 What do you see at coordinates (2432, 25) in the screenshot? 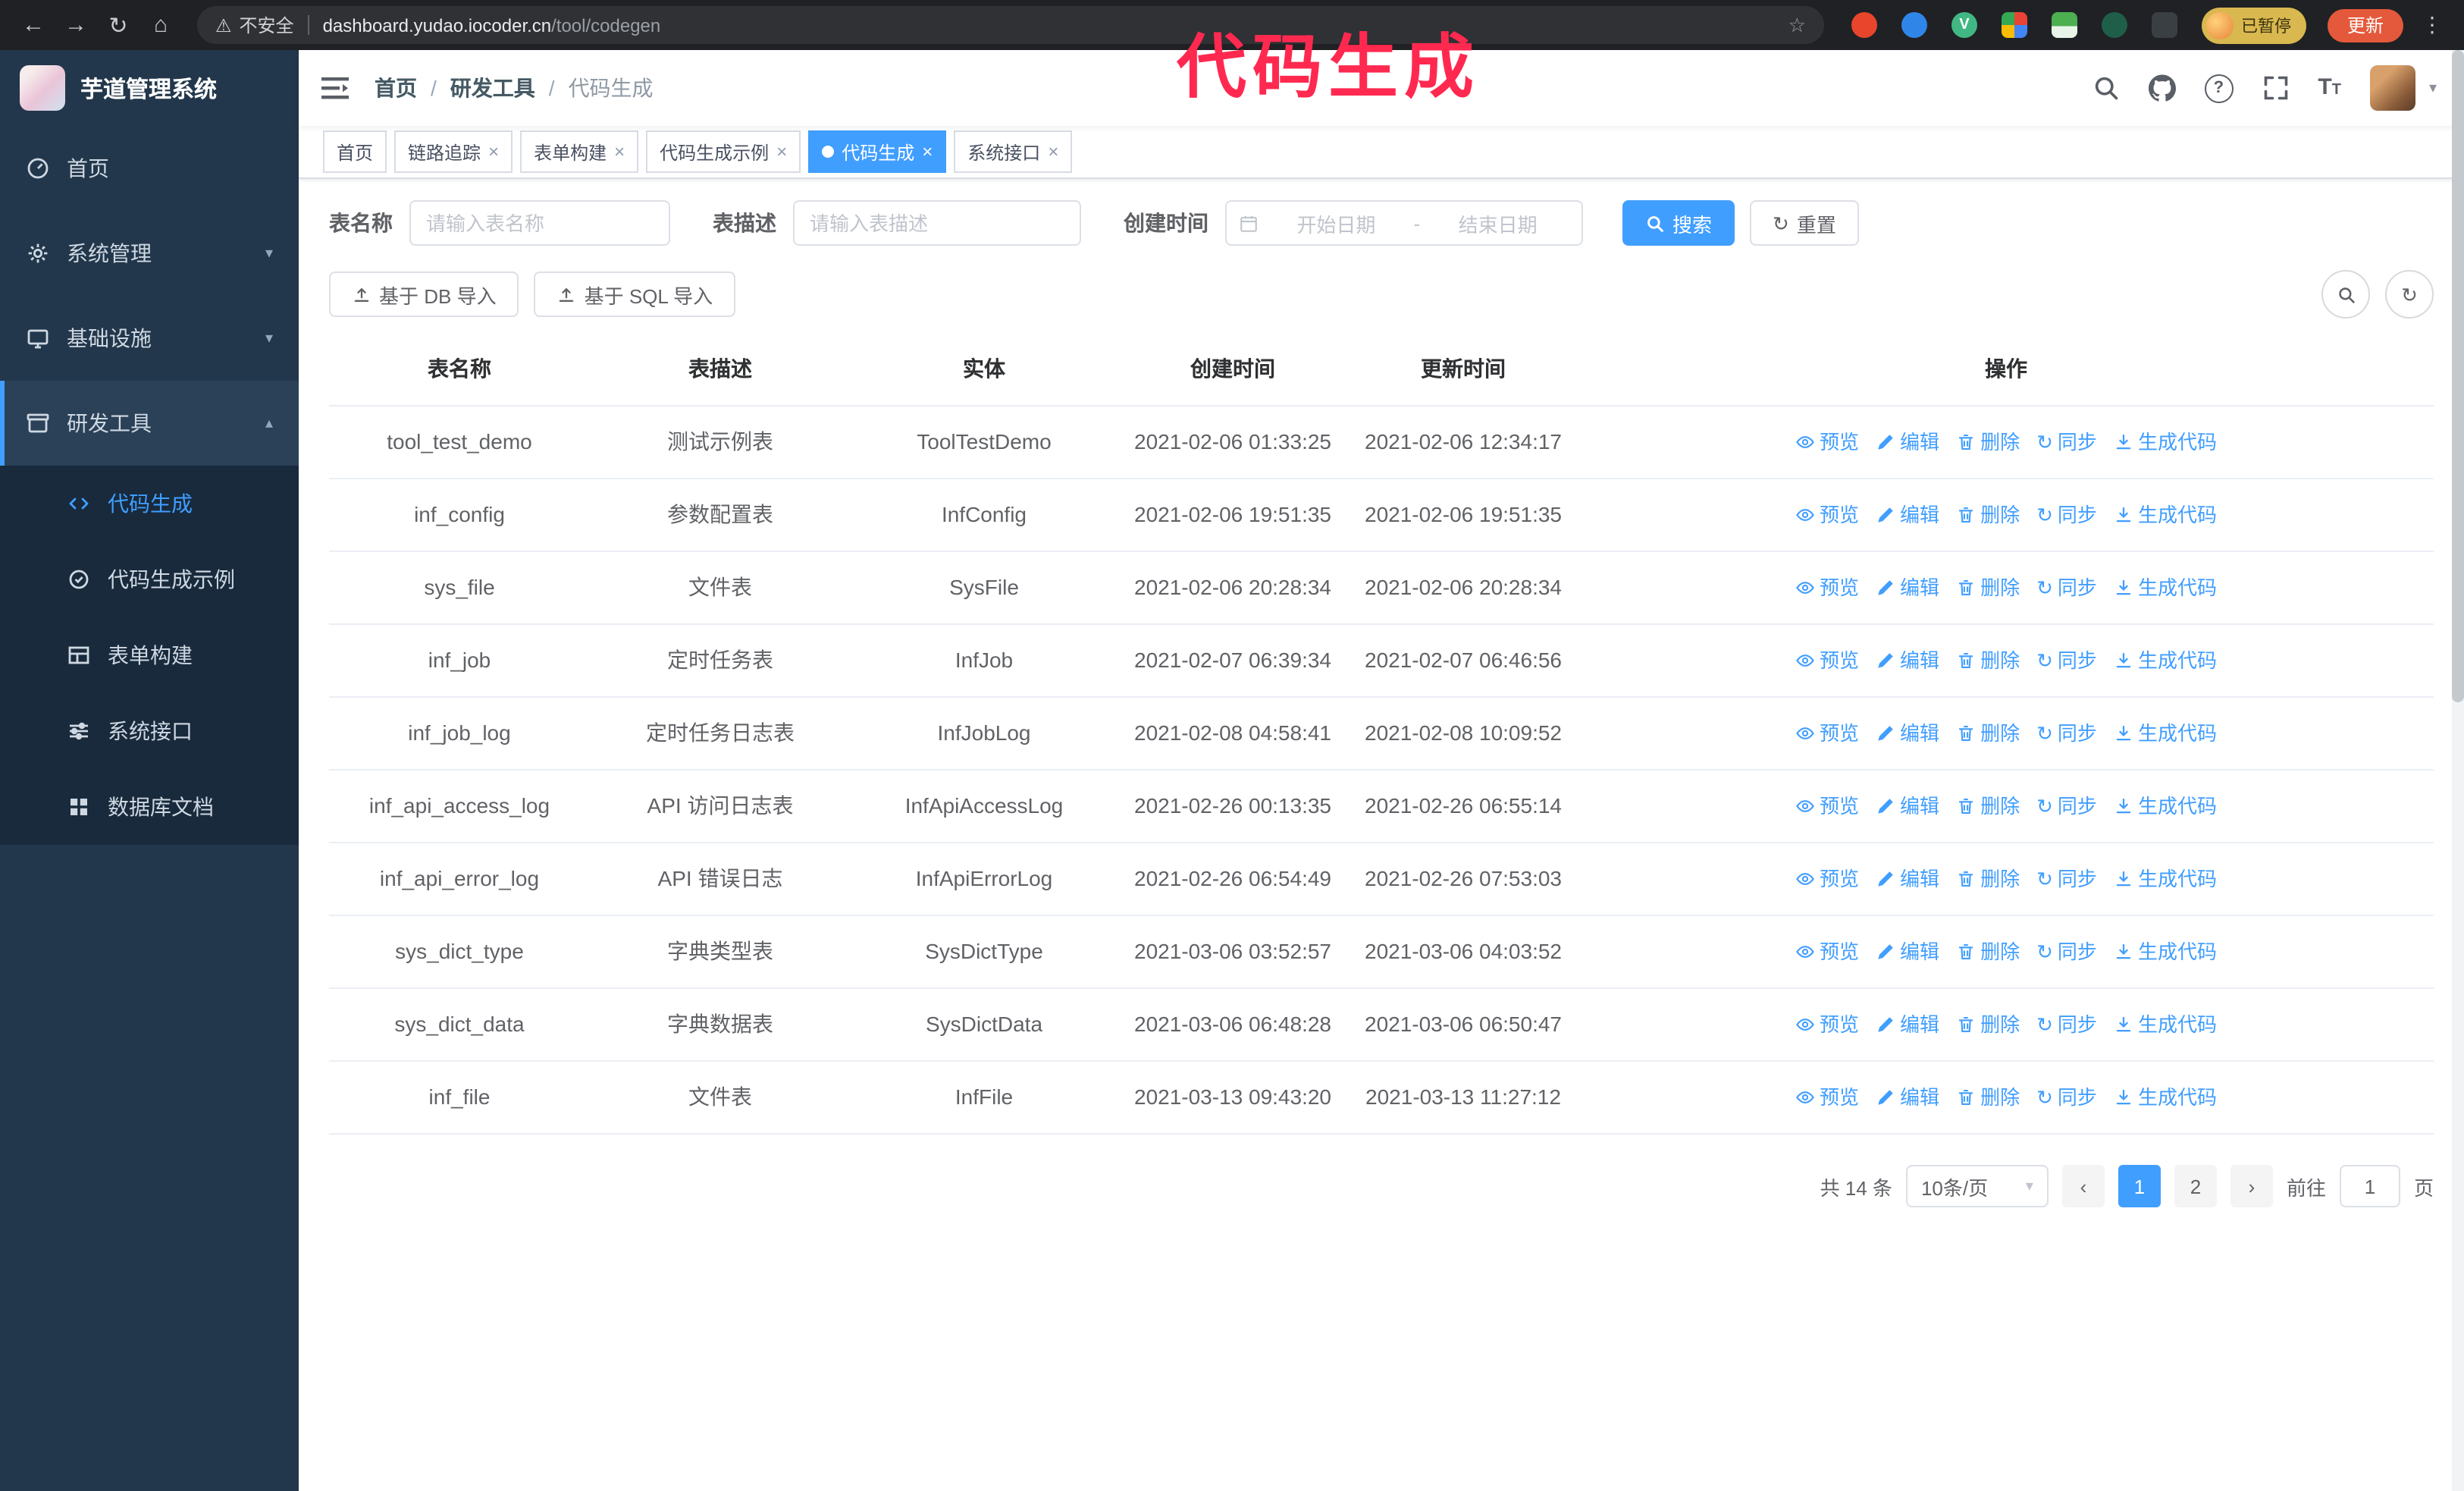
I see `chrome-menu-icon: ⋮` at bounding box center [2432, 25].